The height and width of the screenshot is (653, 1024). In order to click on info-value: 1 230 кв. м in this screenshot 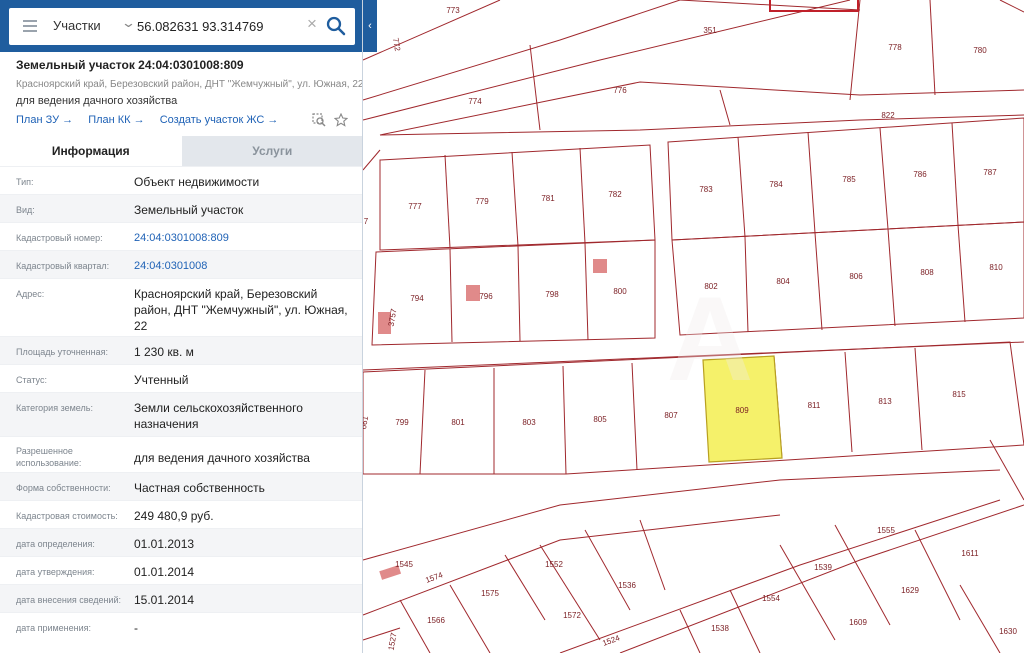, I will do `click(164, 352)`.